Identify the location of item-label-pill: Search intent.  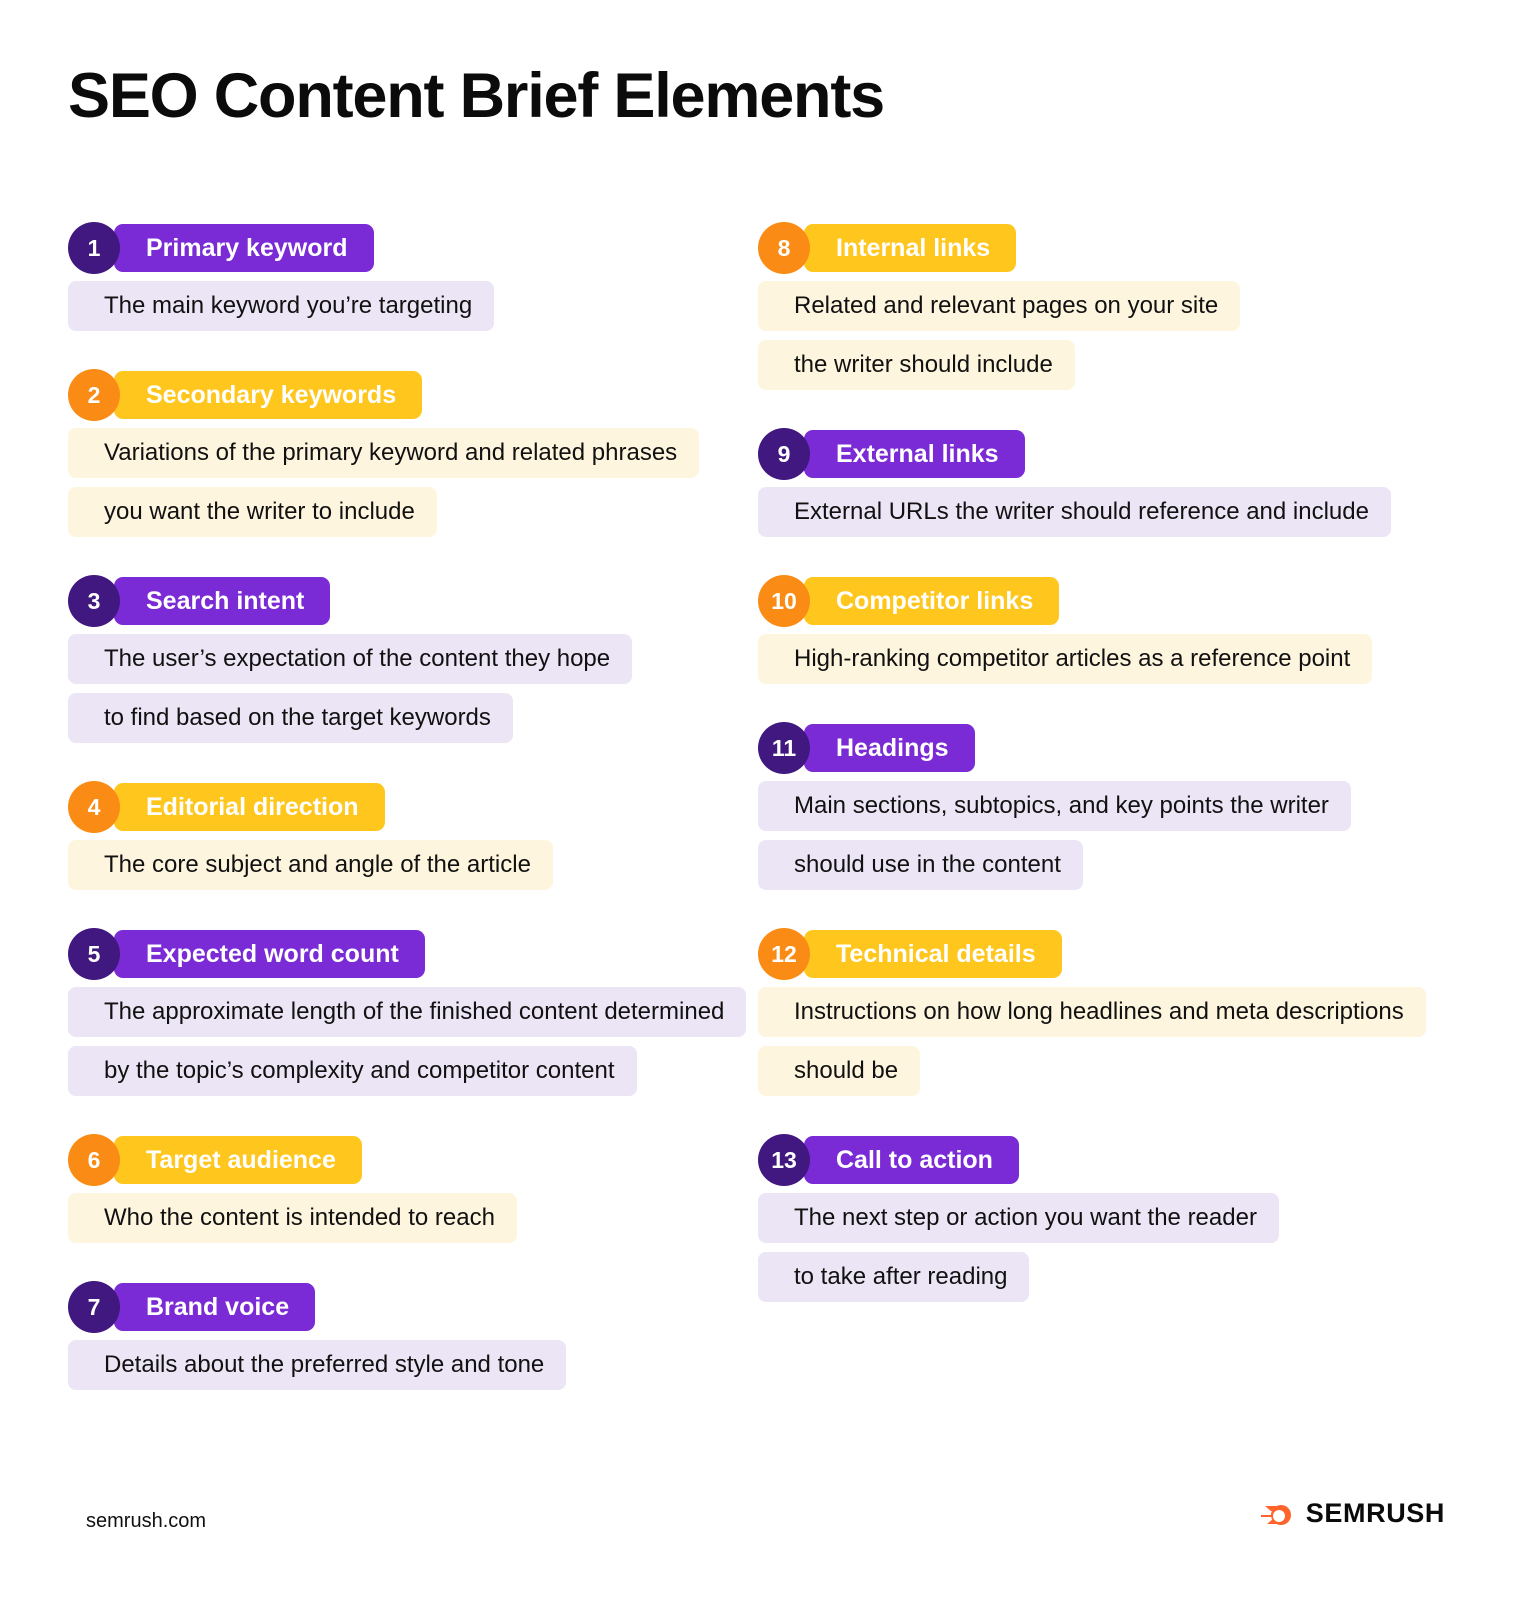
(222, 601).